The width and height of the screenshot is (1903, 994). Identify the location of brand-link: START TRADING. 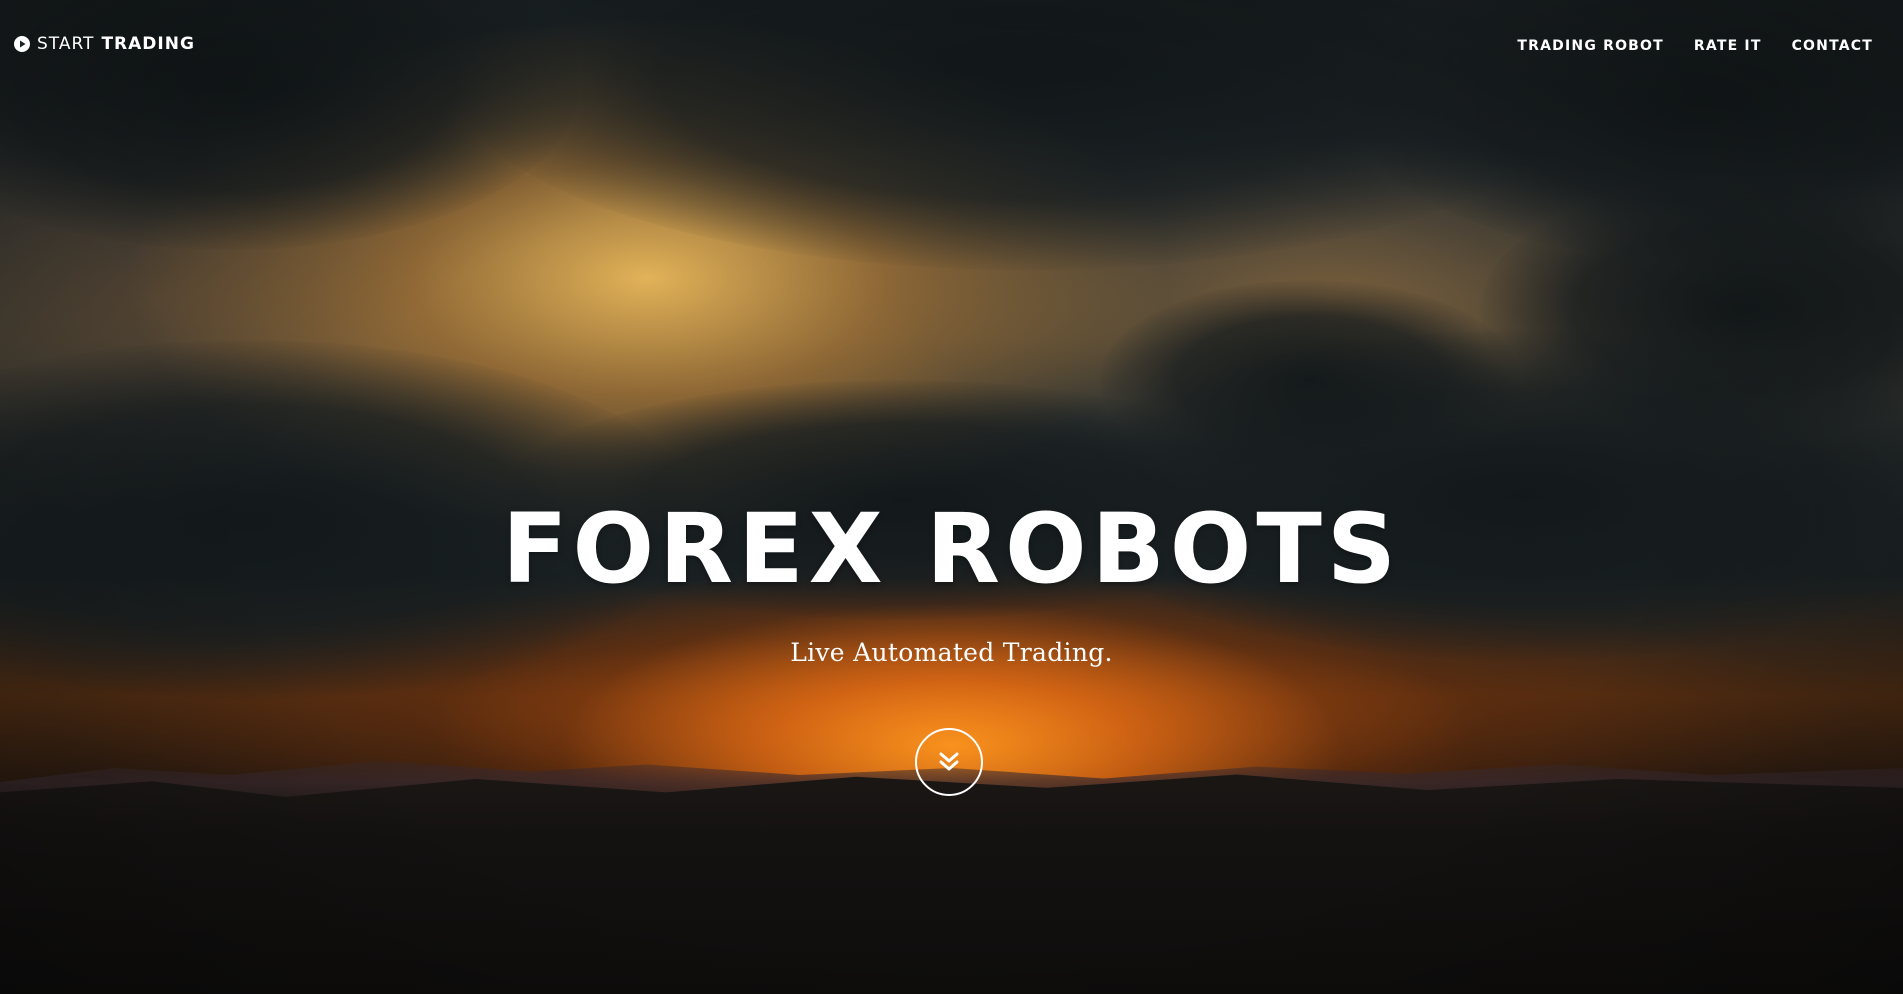
(104, 44).